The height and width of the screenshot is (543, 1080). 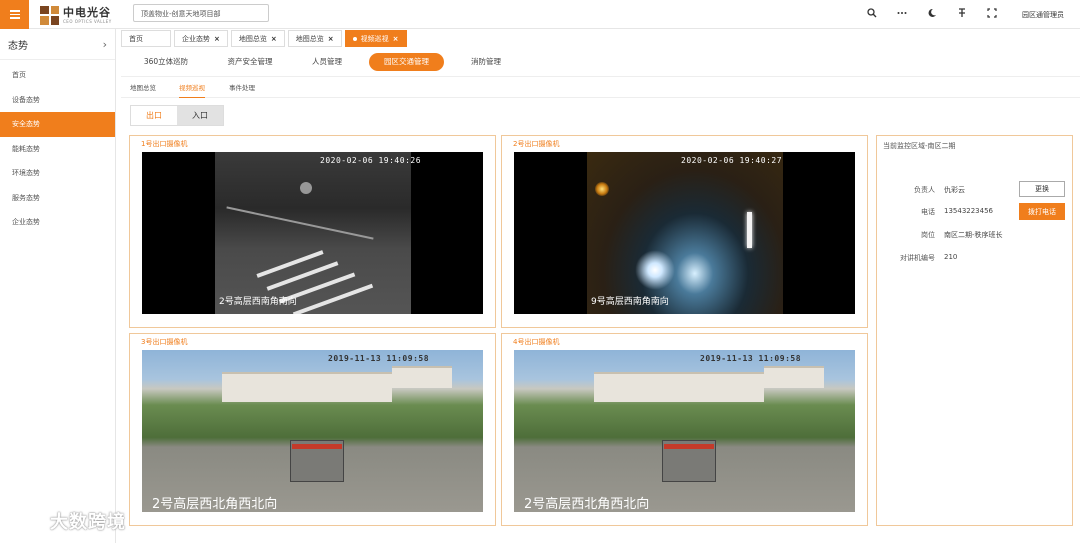 What do you see at coordinates (57, 198) in the screenshot?
I see `sidebar-item-service: 服务态势` at bounding box center [57, 198].